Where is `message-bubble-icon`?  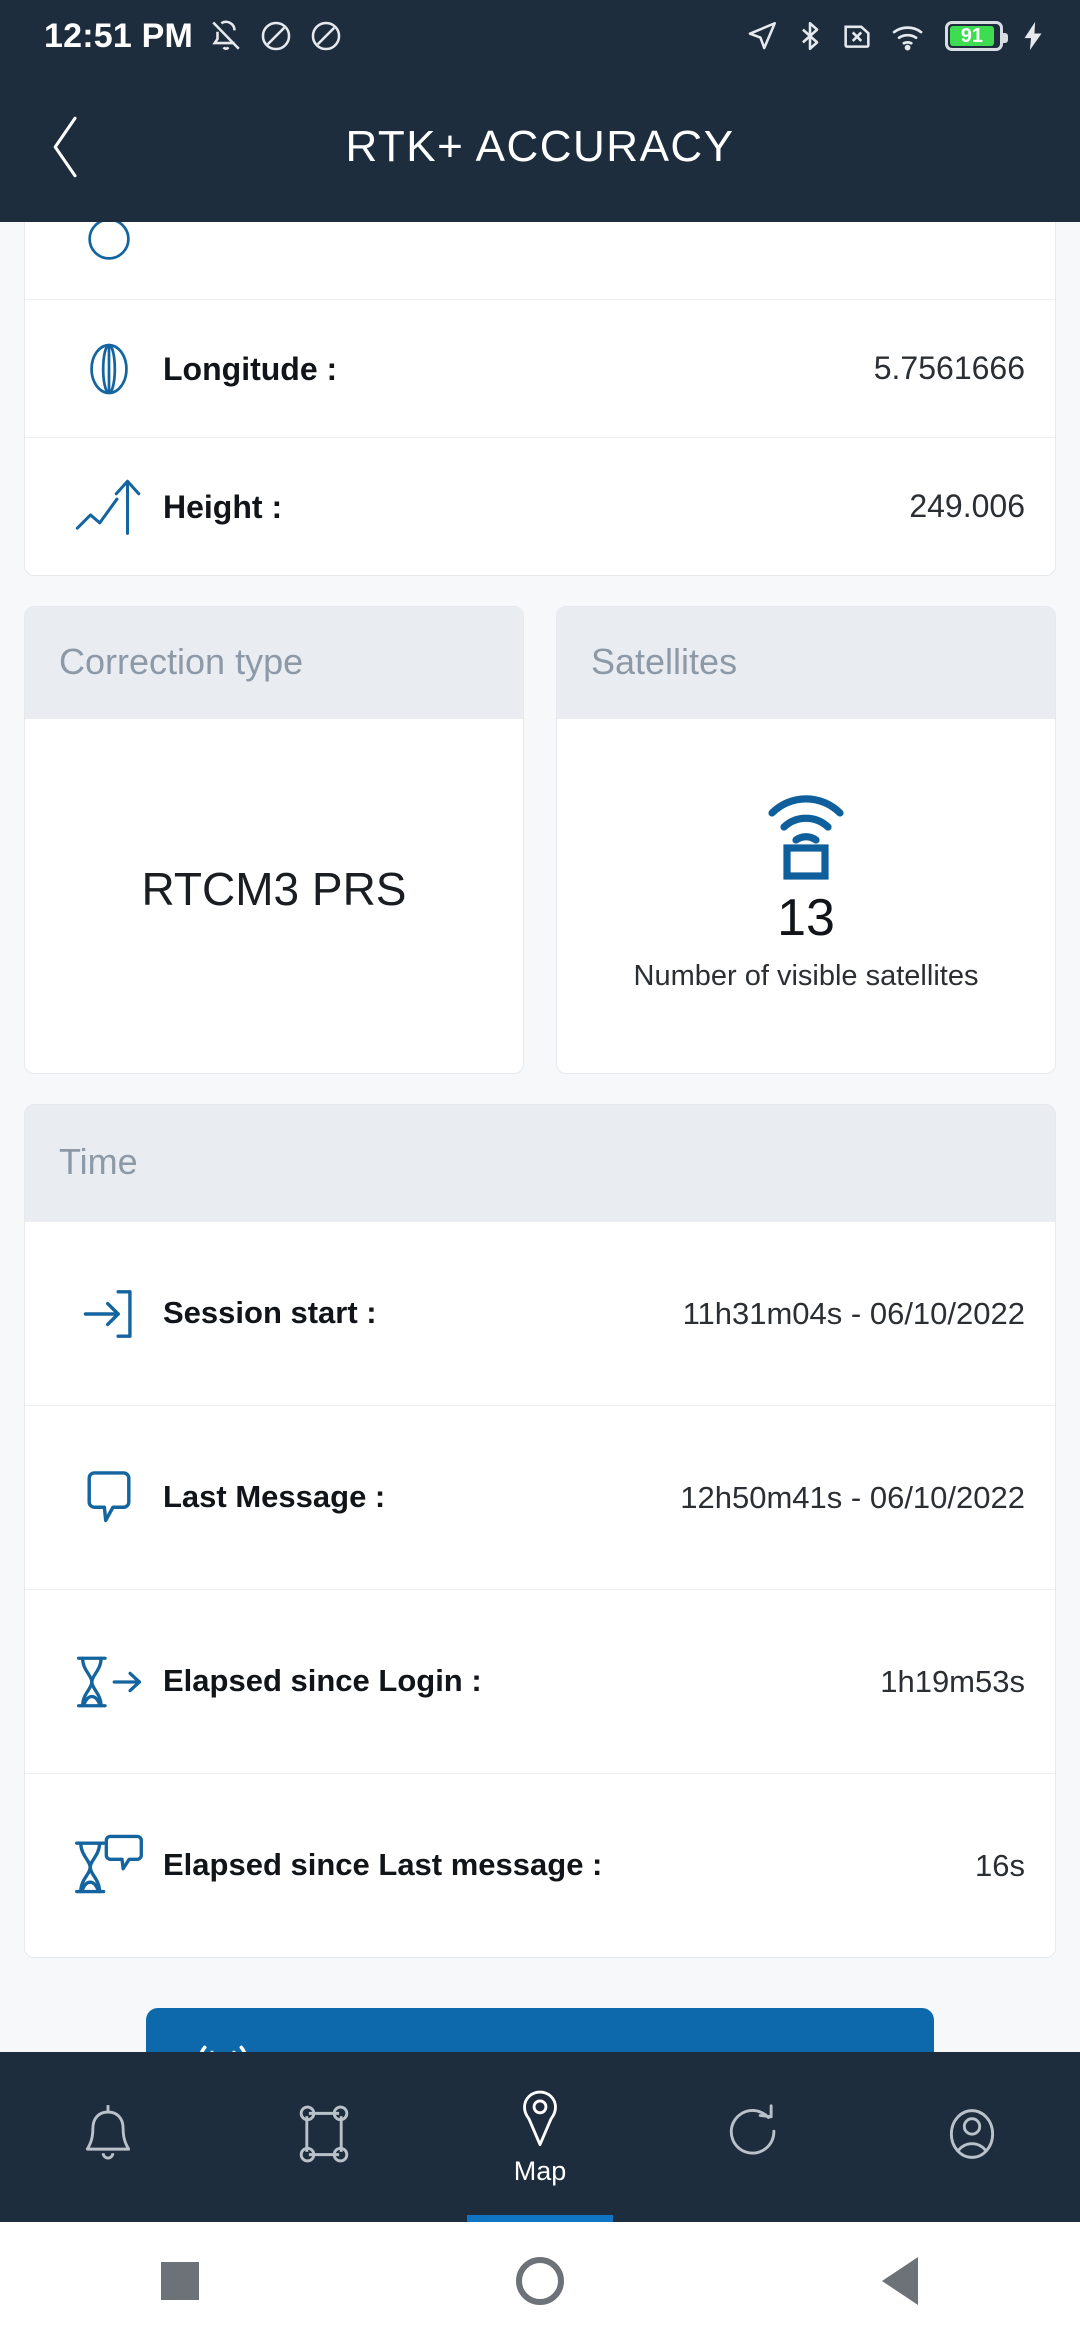 message-bubble-icon is located at coordinates (109, 1496).